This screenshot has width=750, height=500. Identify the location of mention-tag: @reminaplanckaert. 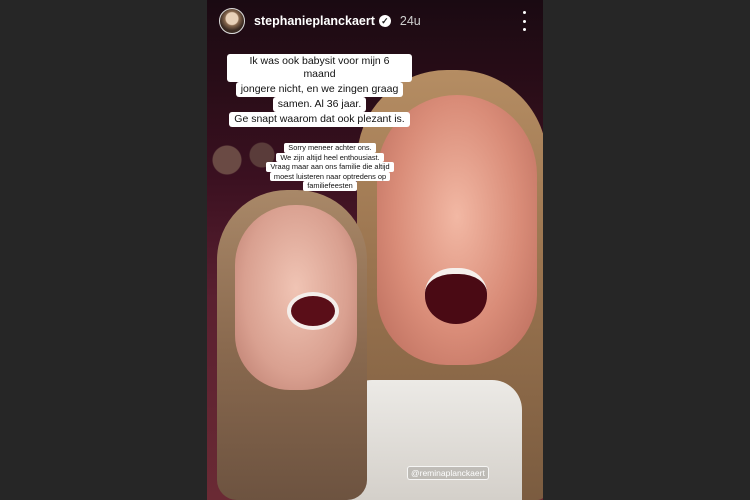
(448, 473).